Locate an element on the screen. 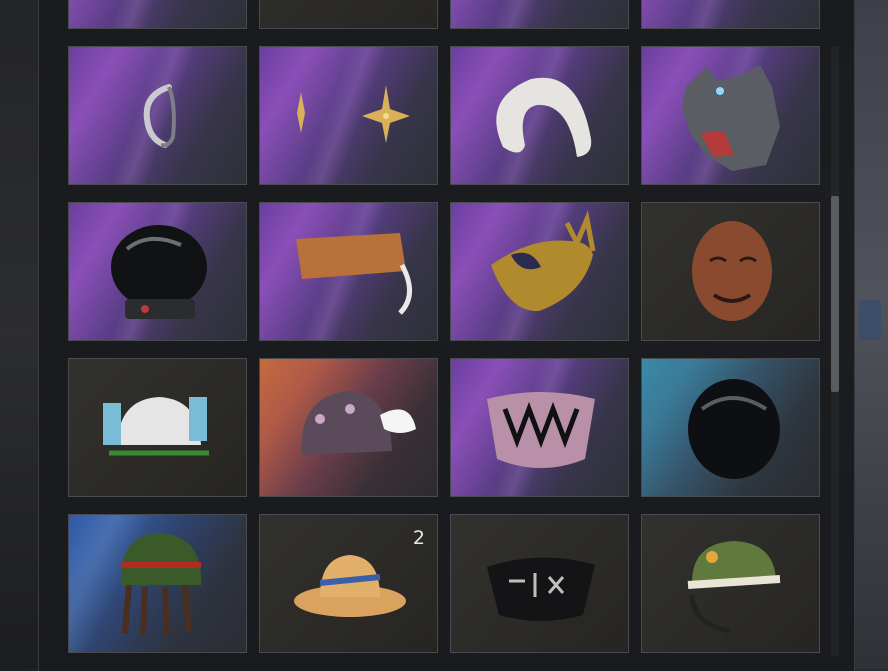 The width and height of the screenshot is (888, 671). winged-star-beanie-icon is located at coordinates (358, 423).